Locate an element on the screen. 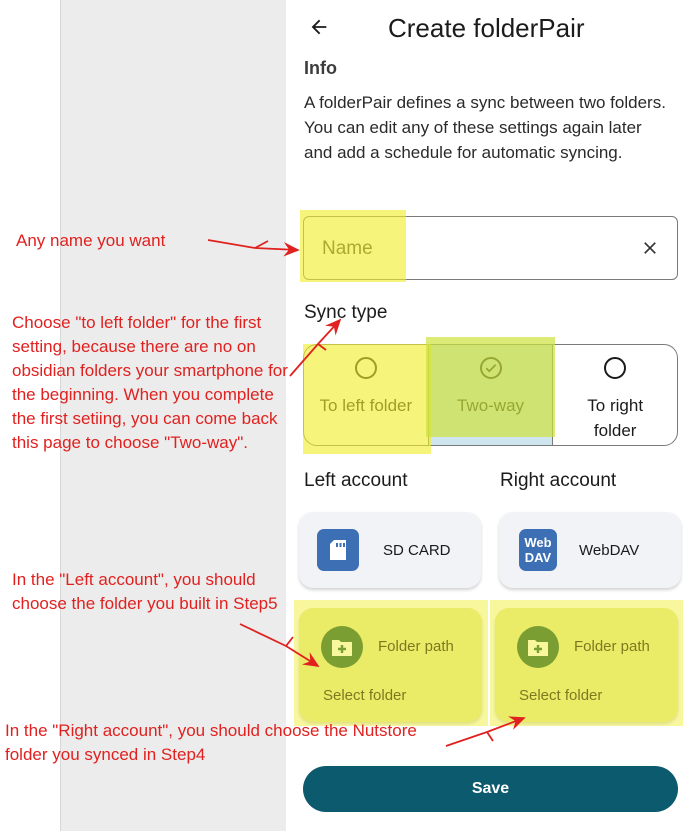 This screenshot has width=697, height=831. sync-option-to-left: To left folder is located at coordinates (366, 395).